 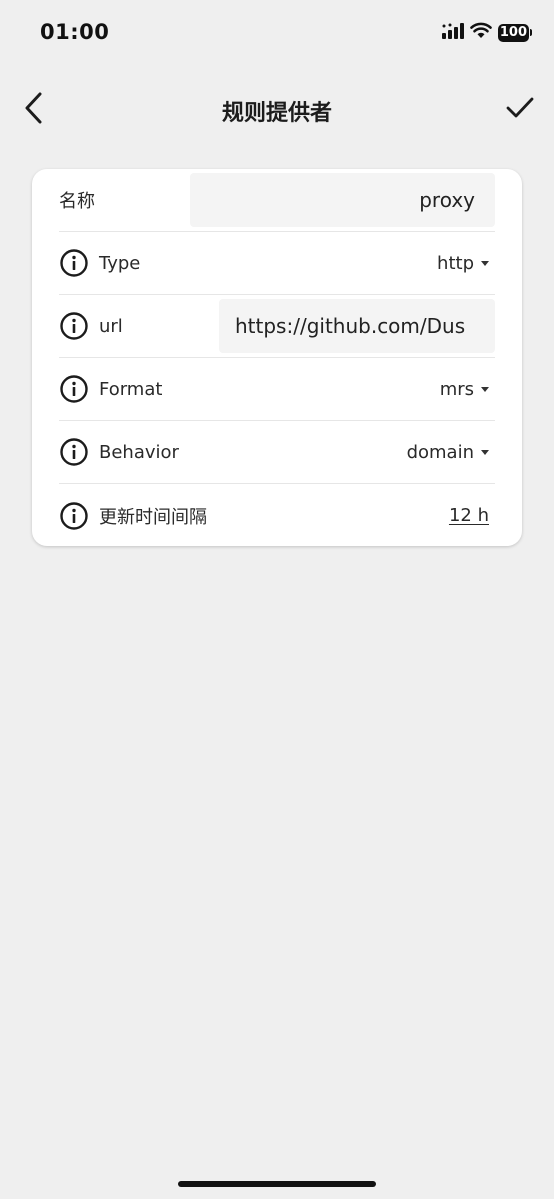 What do you see at coordinates (277, 389) in the screenshot?
I see `format-row: Format mrs` at bounding box center [277, 389].